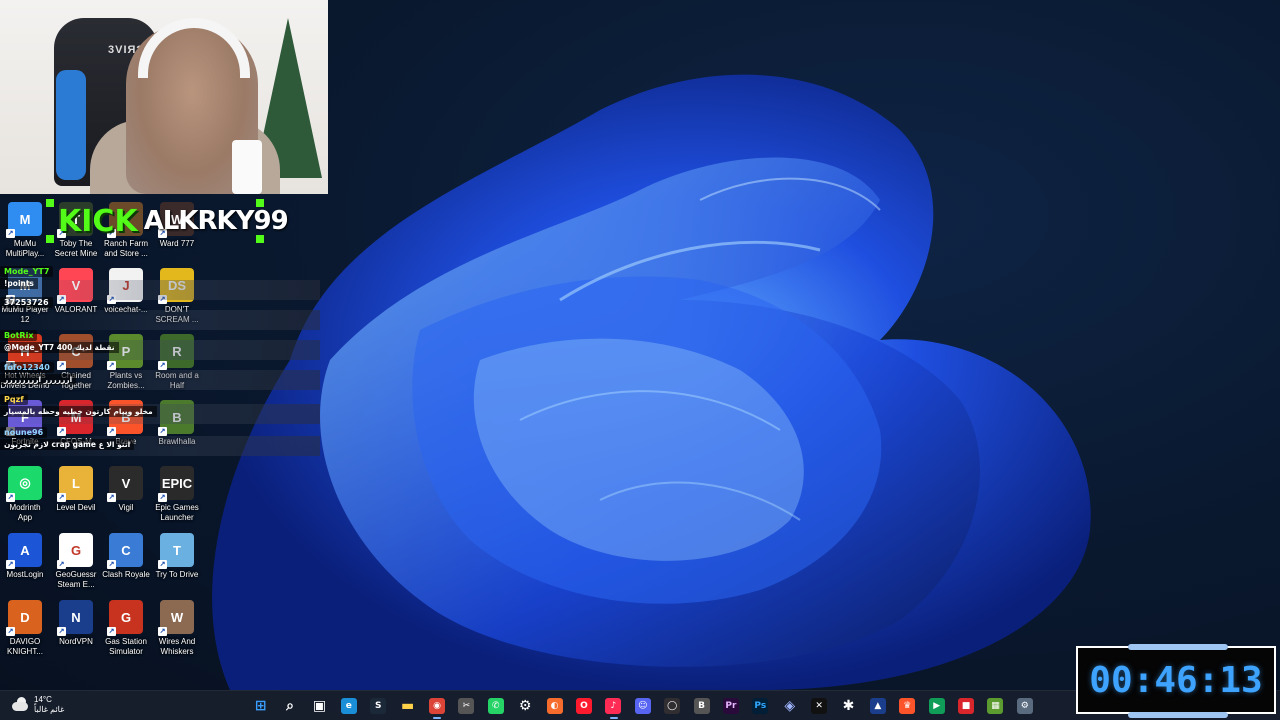 The width and height of the screenshot is (1280, 720). I want to click on taskbar-button: ▣, so click(319, 705).